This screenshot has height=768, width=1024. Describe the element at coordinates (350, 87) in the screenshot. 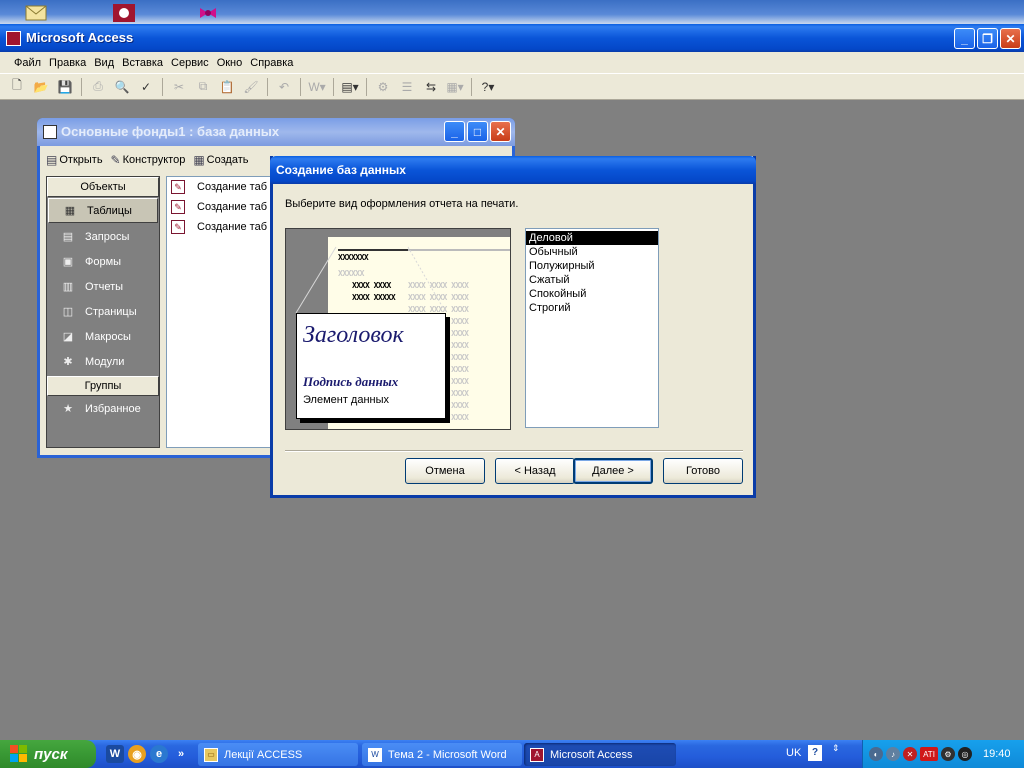

I see `analyze-icon: ▤▾` at that location.